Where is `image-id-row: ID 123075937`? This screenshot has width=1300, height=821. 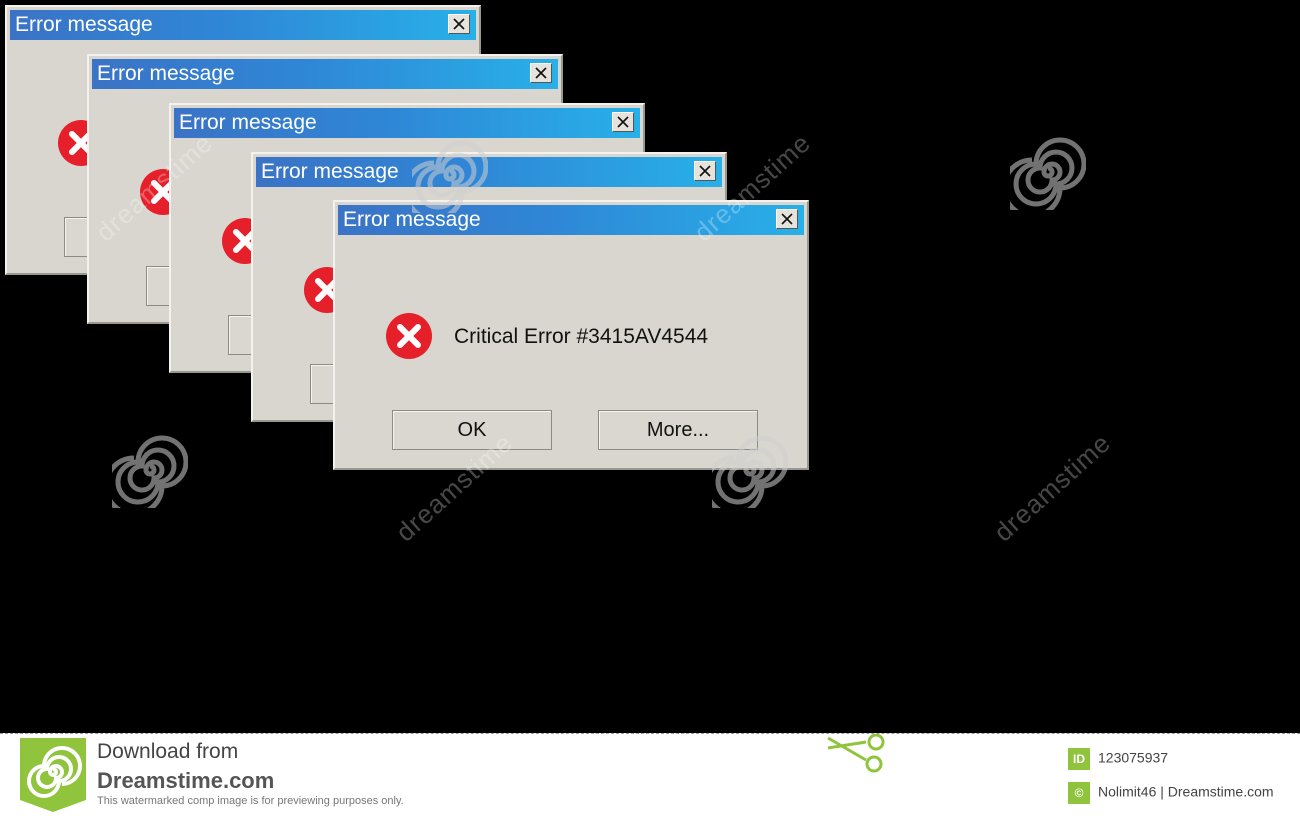
image-id-row: ID 123075937 is located at coordinates (1118, 759).